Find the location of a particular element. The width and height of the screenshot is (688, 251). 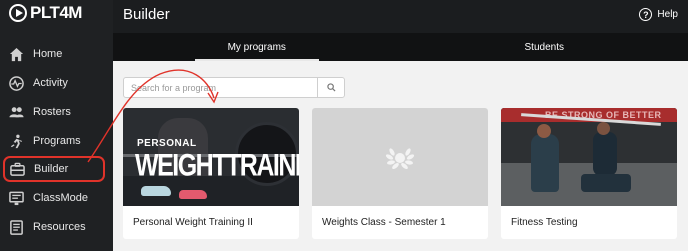

logo-text: PLT4M is located at coordinates (56, 12).